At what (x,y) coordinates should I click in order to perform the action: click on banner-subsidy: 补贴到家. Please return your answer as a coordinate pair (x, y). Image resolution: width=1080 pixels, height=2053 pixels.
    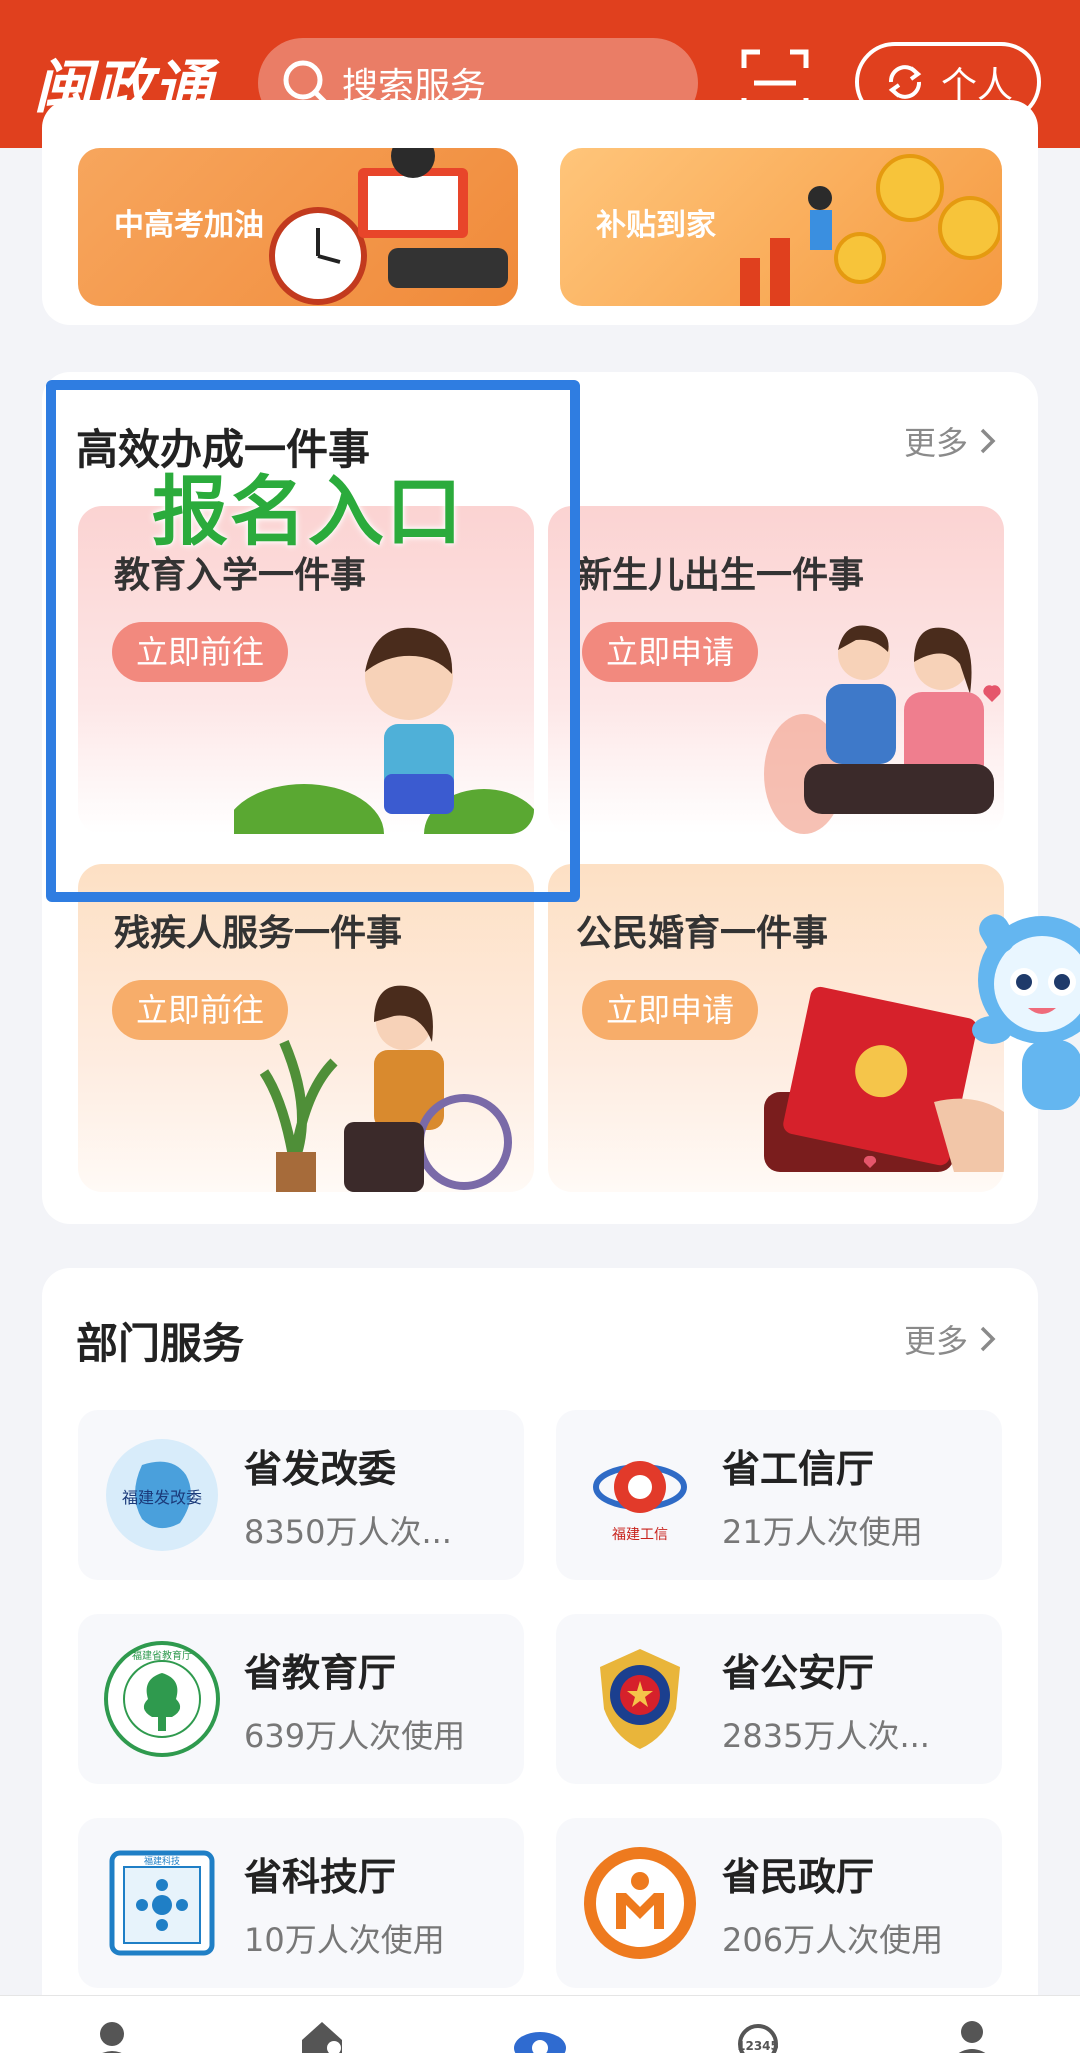
    Looking at the image, I should click on (781, 227).